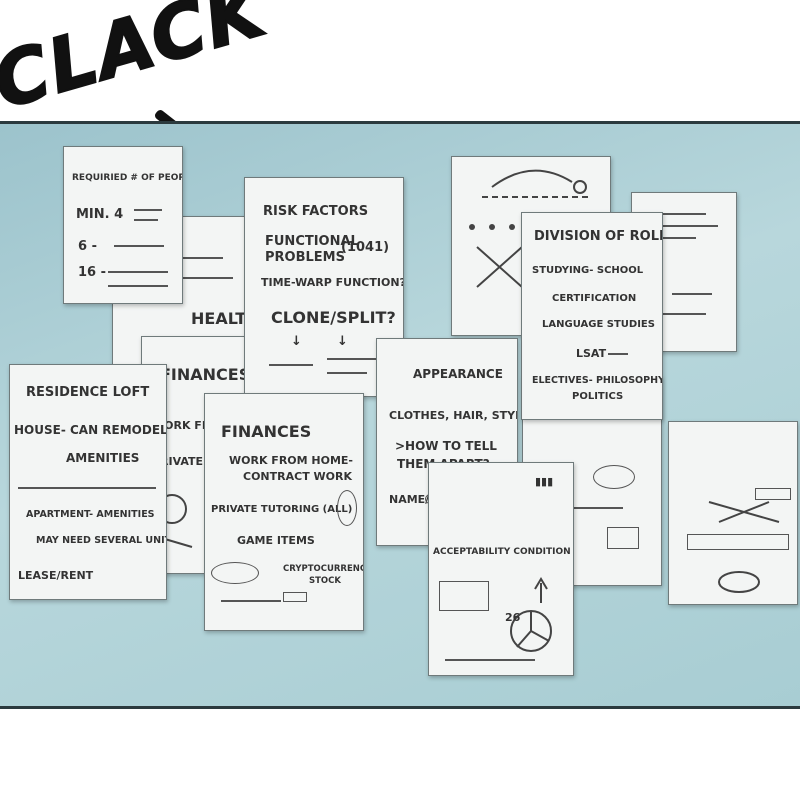  Describe the element at coordinates (266, 431) in the screenshot. I see `finances-front-title: FINANCES` at that location.